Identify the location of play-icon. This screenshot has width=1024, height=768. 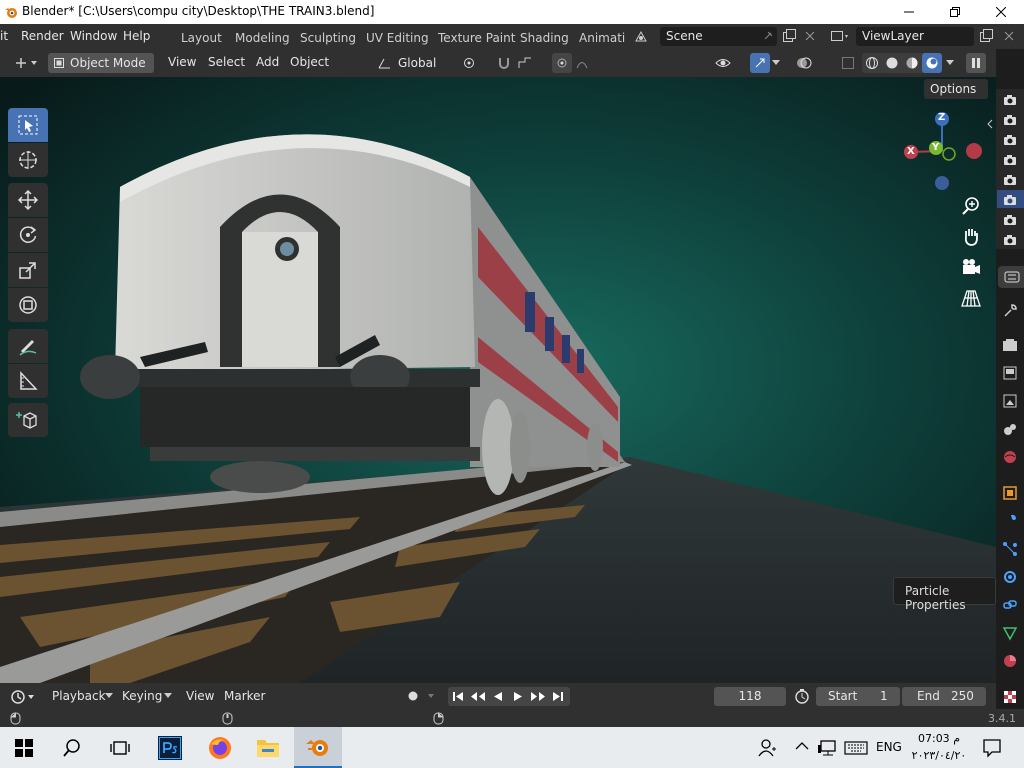
(518, 696).